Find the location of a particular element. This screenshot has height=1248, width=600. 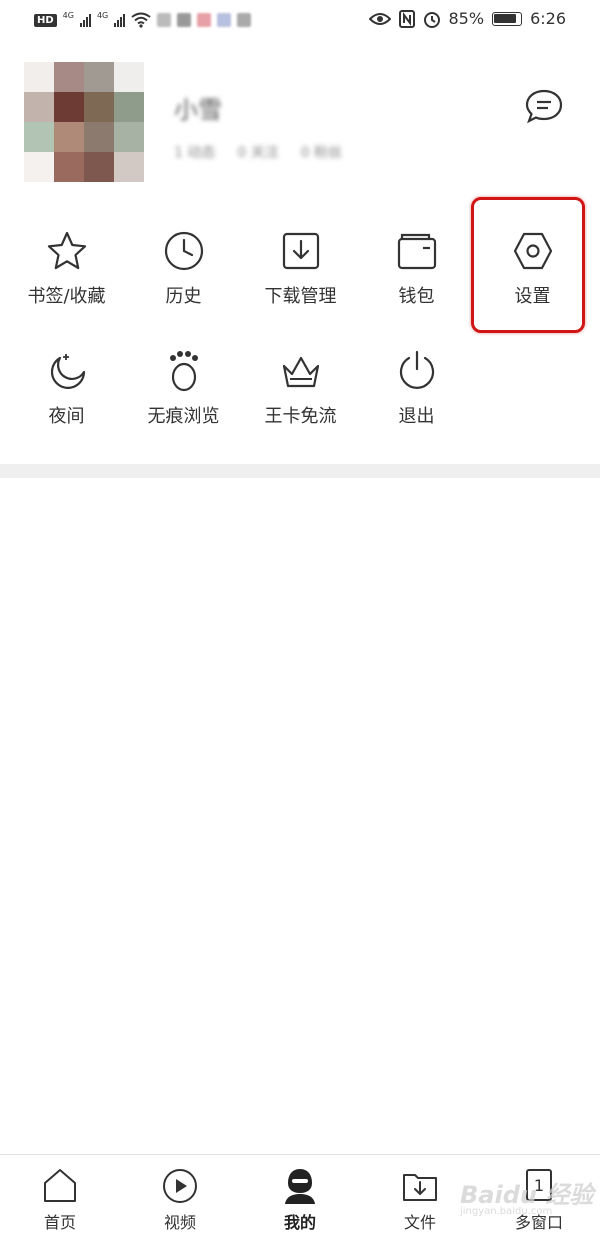

section-divider is located at coordinates (300, 471).